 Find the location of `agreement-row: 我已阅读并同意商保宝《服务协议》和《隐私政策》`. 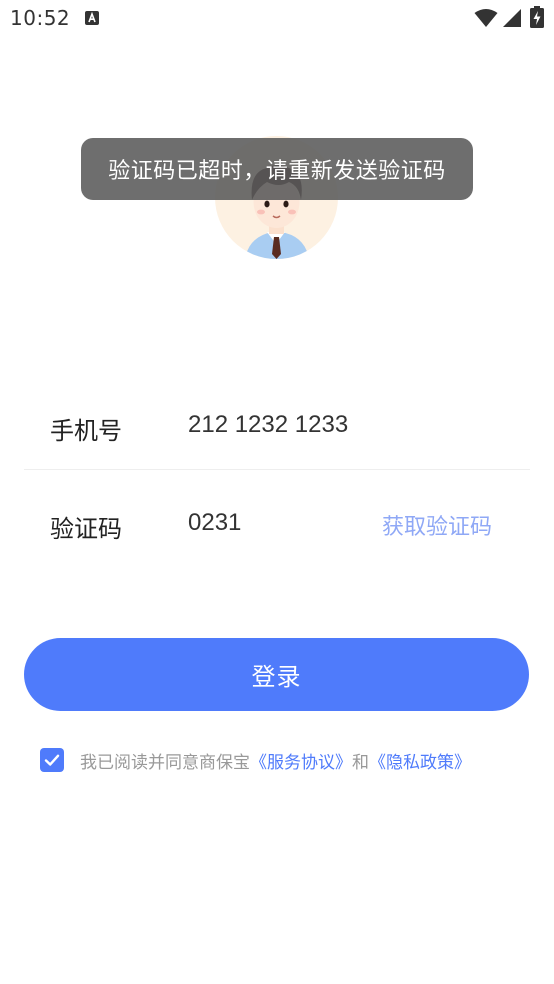

agreement-row: 我已阅读并同意商保宝《服务协议》和《隐私政策》 is located at coordinates (280, 760).